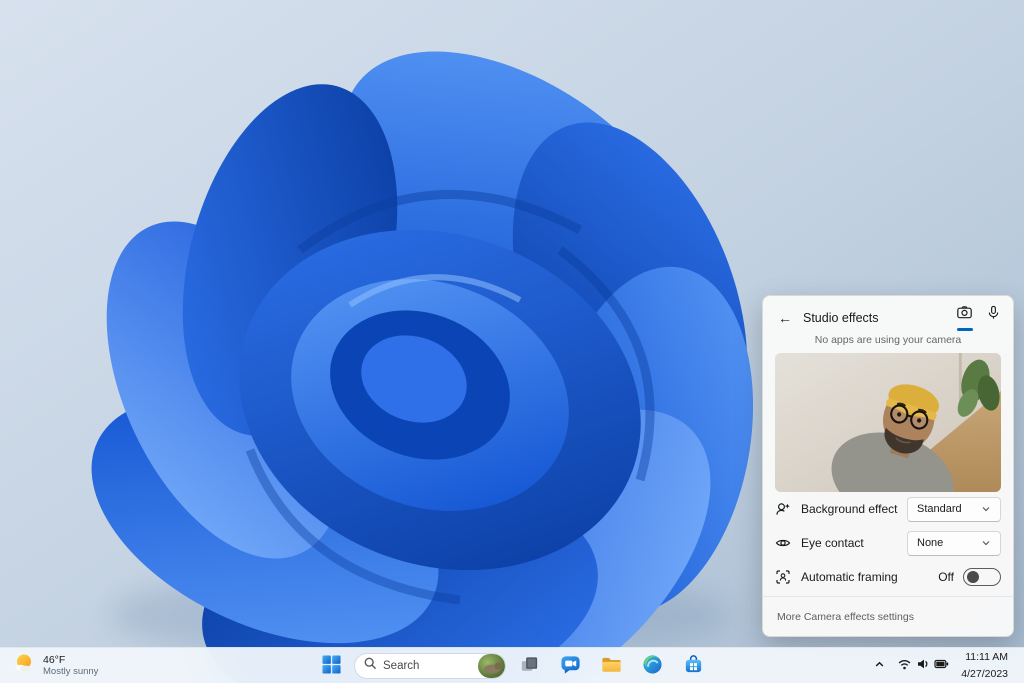 This screenshot has height=683, width=1024. Describe the element at coordinates (401, 665) in the screenshot. I see `search-label: Search` at that location.